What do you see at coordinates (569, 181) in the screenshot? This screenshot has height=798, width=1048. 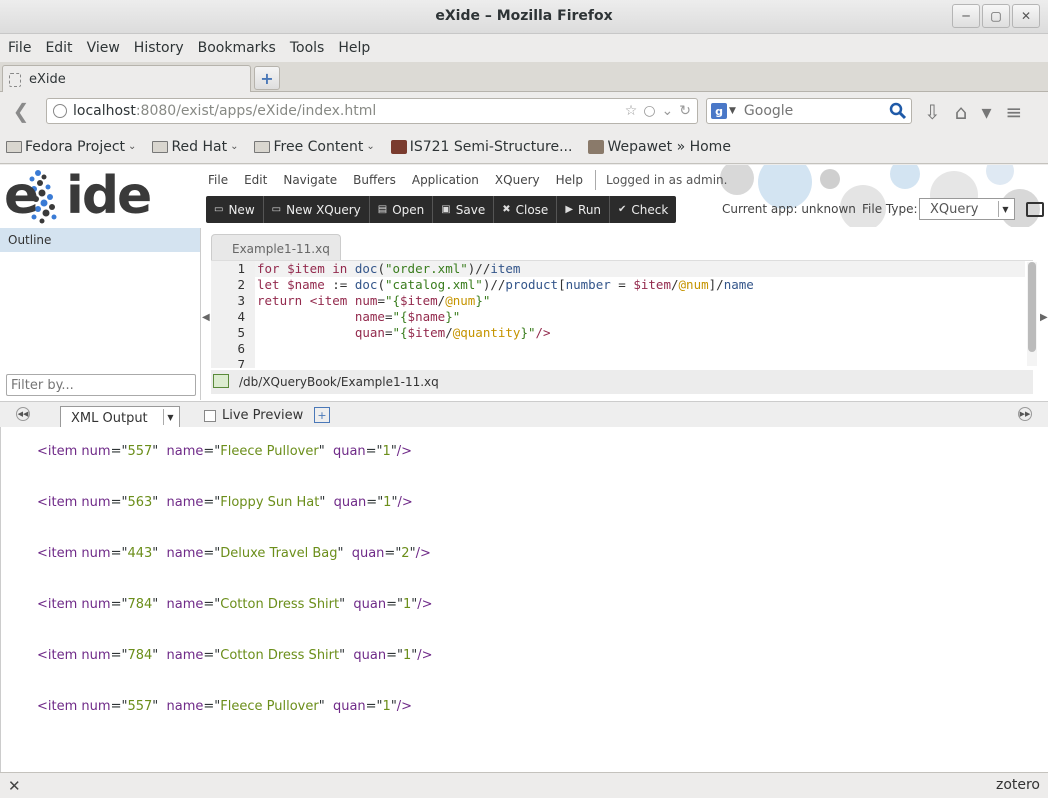 I see `exide-menu-help: Help` at bounding box center [569, 181].